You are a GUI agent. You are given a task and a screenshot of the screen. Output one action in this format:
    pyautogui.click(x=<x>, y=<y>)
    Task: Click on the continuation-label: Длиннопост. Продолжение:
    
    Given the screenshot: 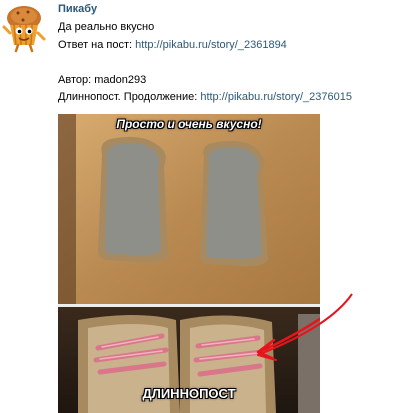 What is the action you would take?
    pyautogui.click(x=129, y=97)
    